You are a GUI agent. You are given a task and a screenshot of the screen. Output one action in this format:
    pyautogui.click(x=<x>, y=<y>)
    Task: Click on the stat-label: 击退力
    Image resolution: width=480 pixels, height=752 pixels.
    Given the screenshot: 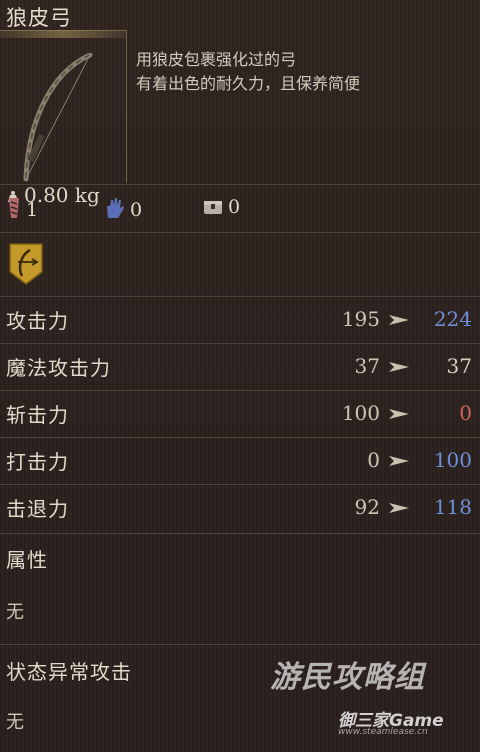 What is the action you would take?
    pyautogui.click(x=37, y=509)
    